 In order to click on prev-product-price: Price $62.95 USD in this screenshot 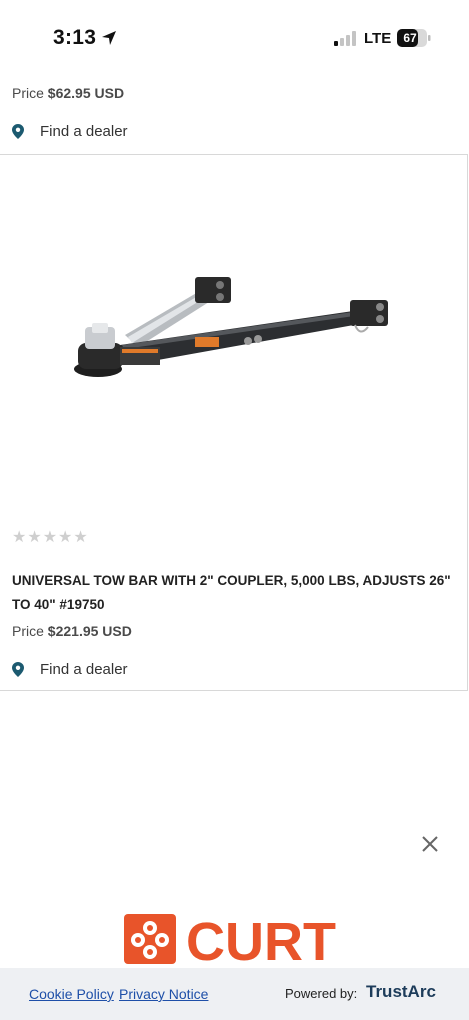, I will do `click(68, 93)`.